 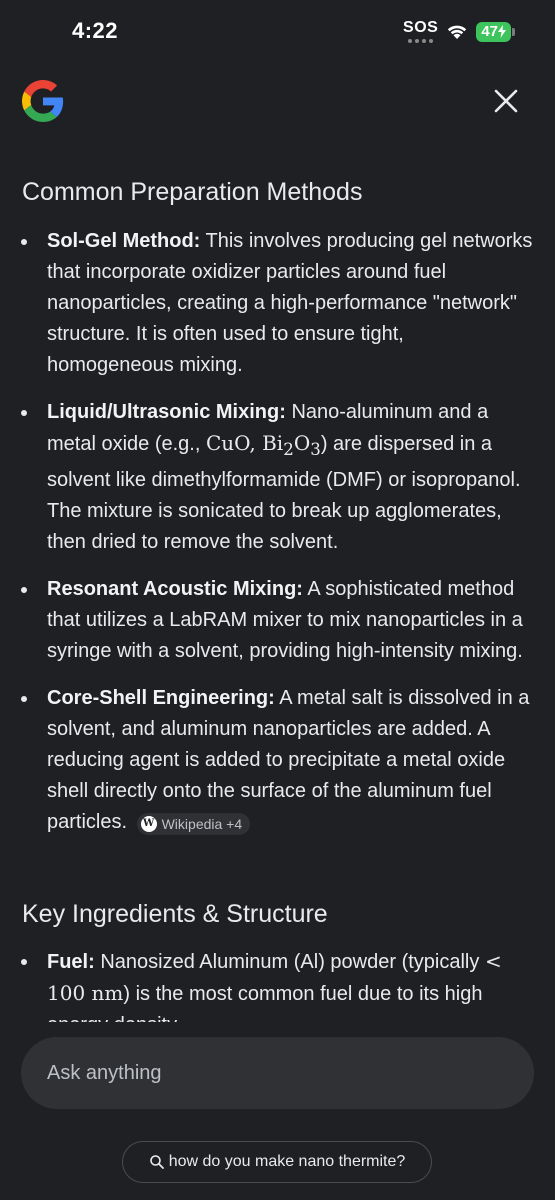 I want to click on ask-input: Ask anything, so click(x=277, y=1073).